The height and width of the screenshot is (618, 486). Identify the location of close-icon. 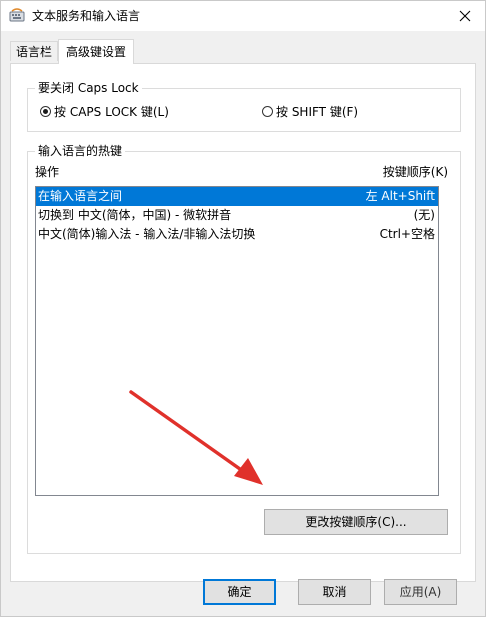
(465, 16).